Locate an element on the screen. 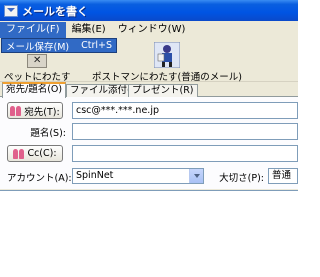  tab-recipients: 宛先/題名(O) is located at coordinates (34, 90).